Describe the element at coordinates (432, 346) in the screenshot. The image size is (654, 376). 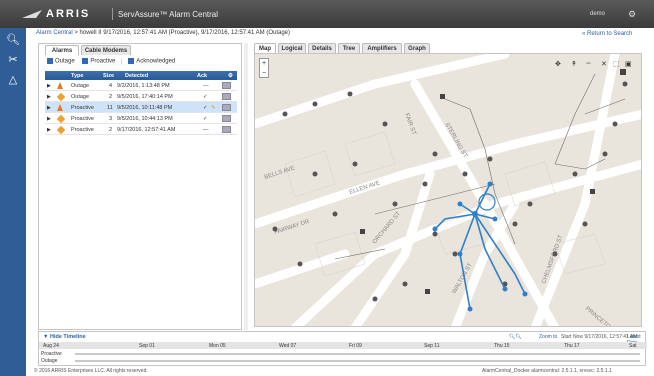
I see `timeline-tick: Sep 11` at that location.